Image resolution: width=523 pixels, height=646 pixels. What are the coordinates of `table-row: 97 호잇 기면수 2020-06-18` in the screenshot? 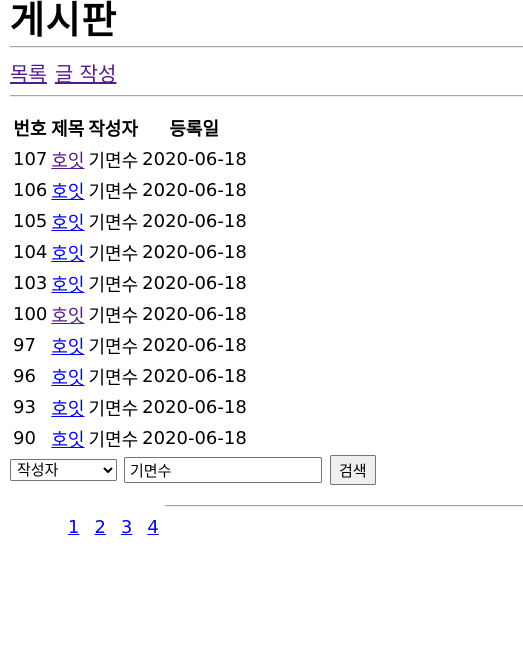 It's located at (130, 345).